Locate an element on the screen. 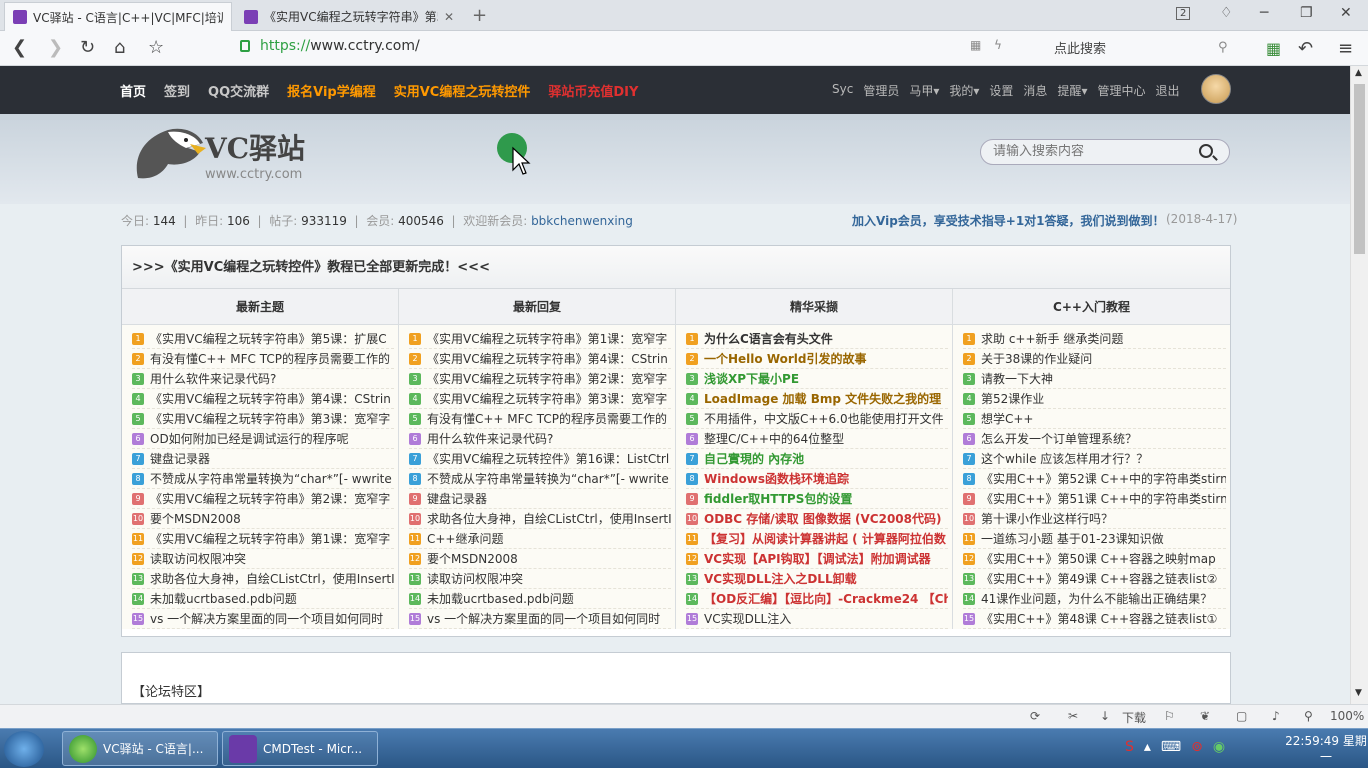 Image resolution: width=1368 pixels, height=768 pixels. list-item: 6 怎么开发一个订单管理系统？ is located at coordinates (1094, 439).